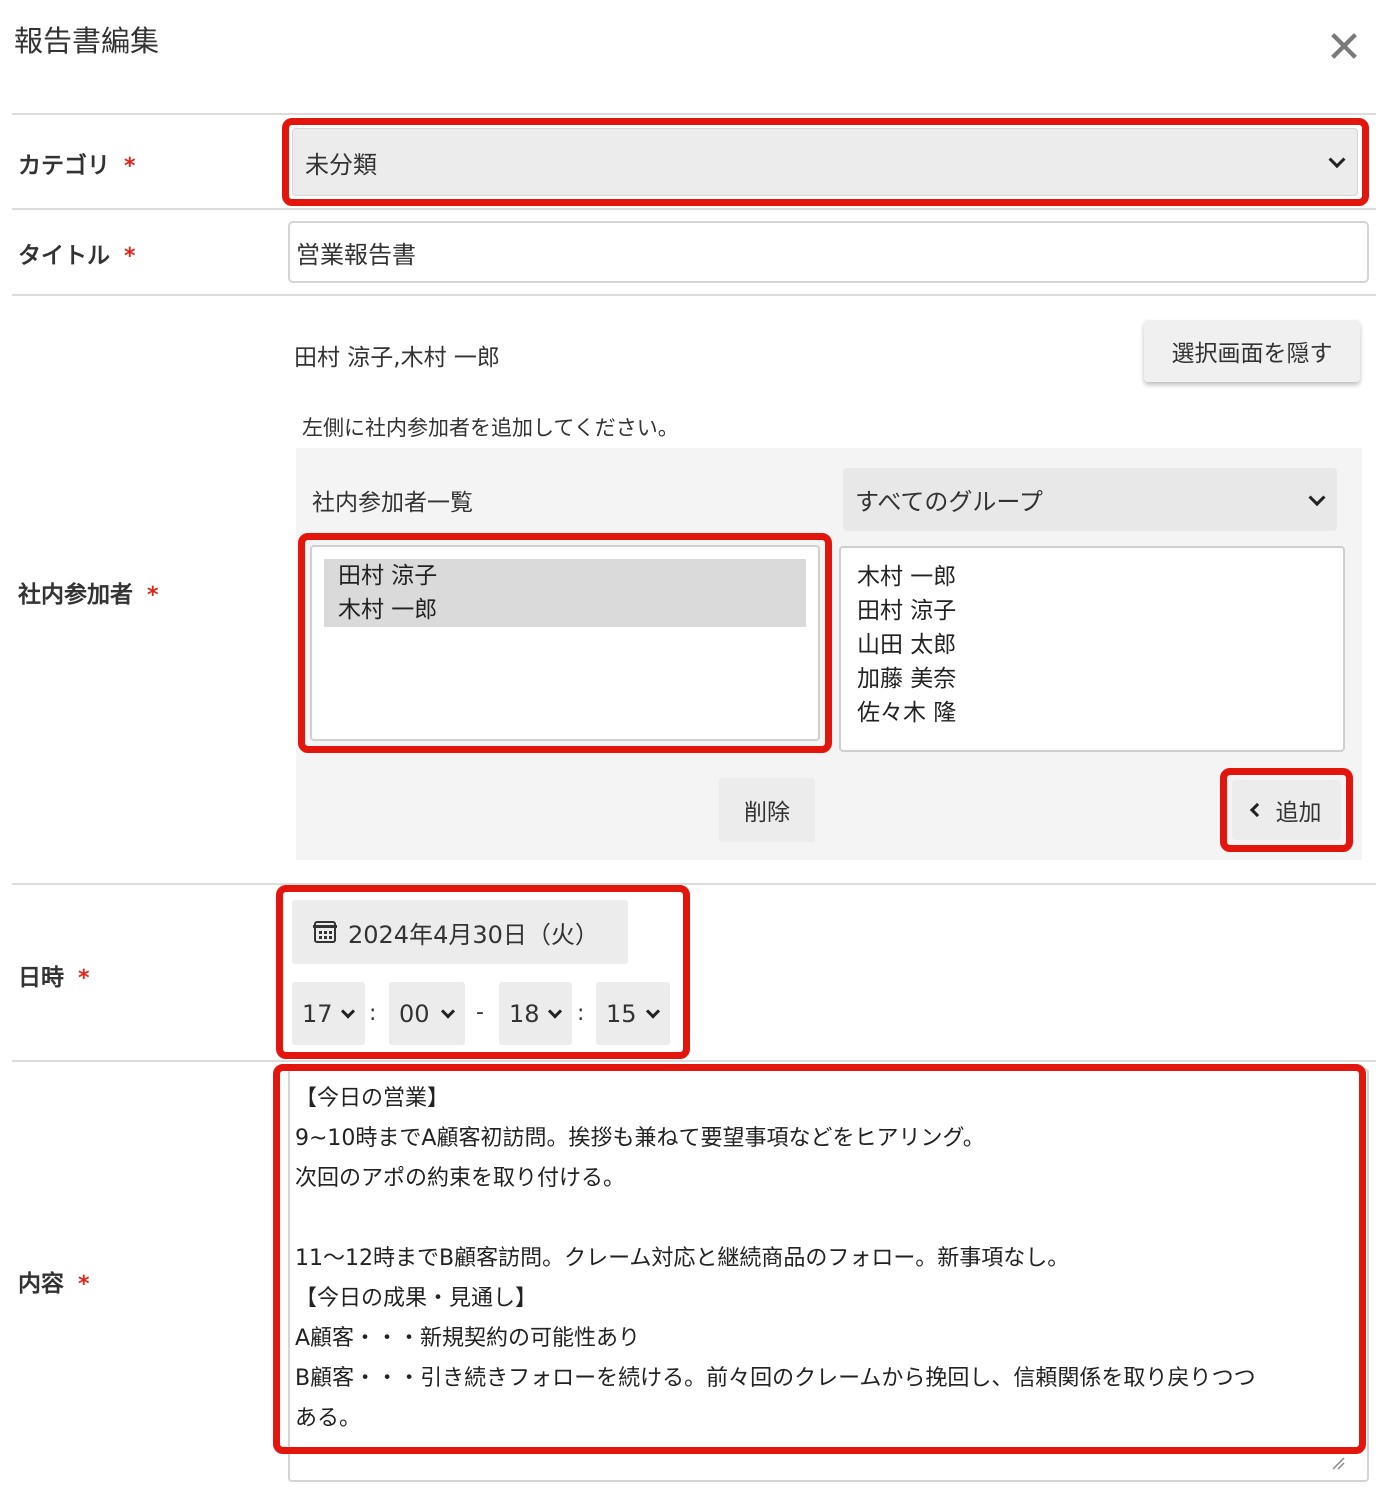  What do you see at coordinates (460, 1178) in the screenshot?
I see `content-line: 次回のアポの約束を取り付ける。` at bounding box center [460, 1178].